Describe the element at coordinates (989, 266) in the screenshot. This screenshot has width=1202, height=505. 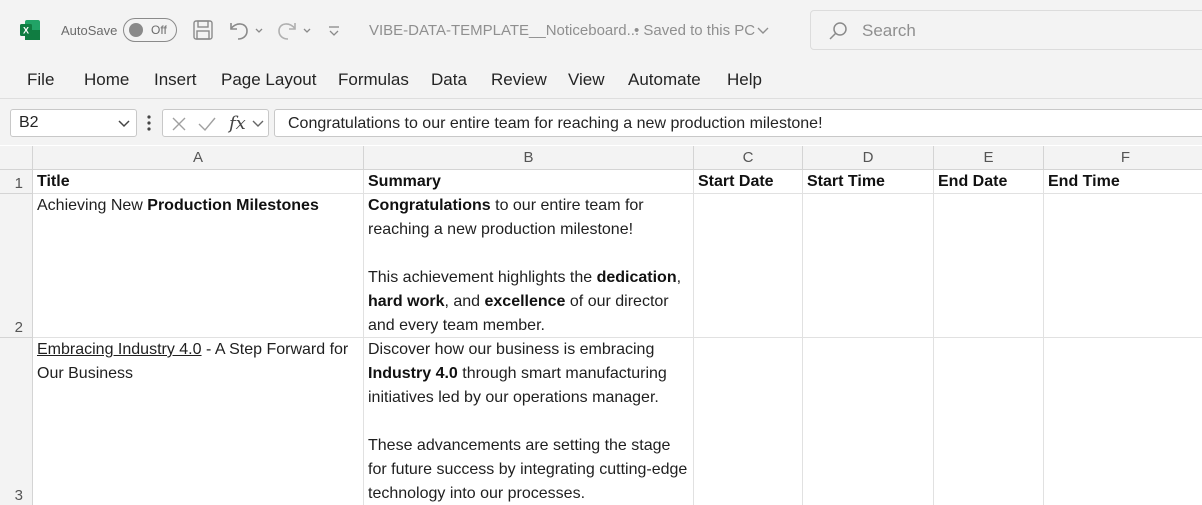
I see `cell-e2` at that location.